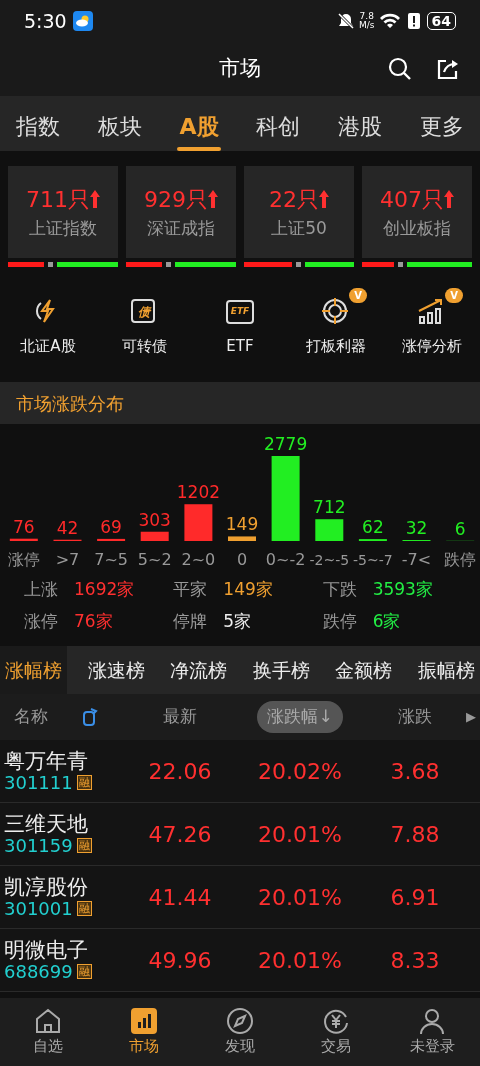 The width and height of the screenshot is (480, 1066). Describe the element at coordinates (31, 717) in the screenshot. I see `column-header: 名称` at that location.